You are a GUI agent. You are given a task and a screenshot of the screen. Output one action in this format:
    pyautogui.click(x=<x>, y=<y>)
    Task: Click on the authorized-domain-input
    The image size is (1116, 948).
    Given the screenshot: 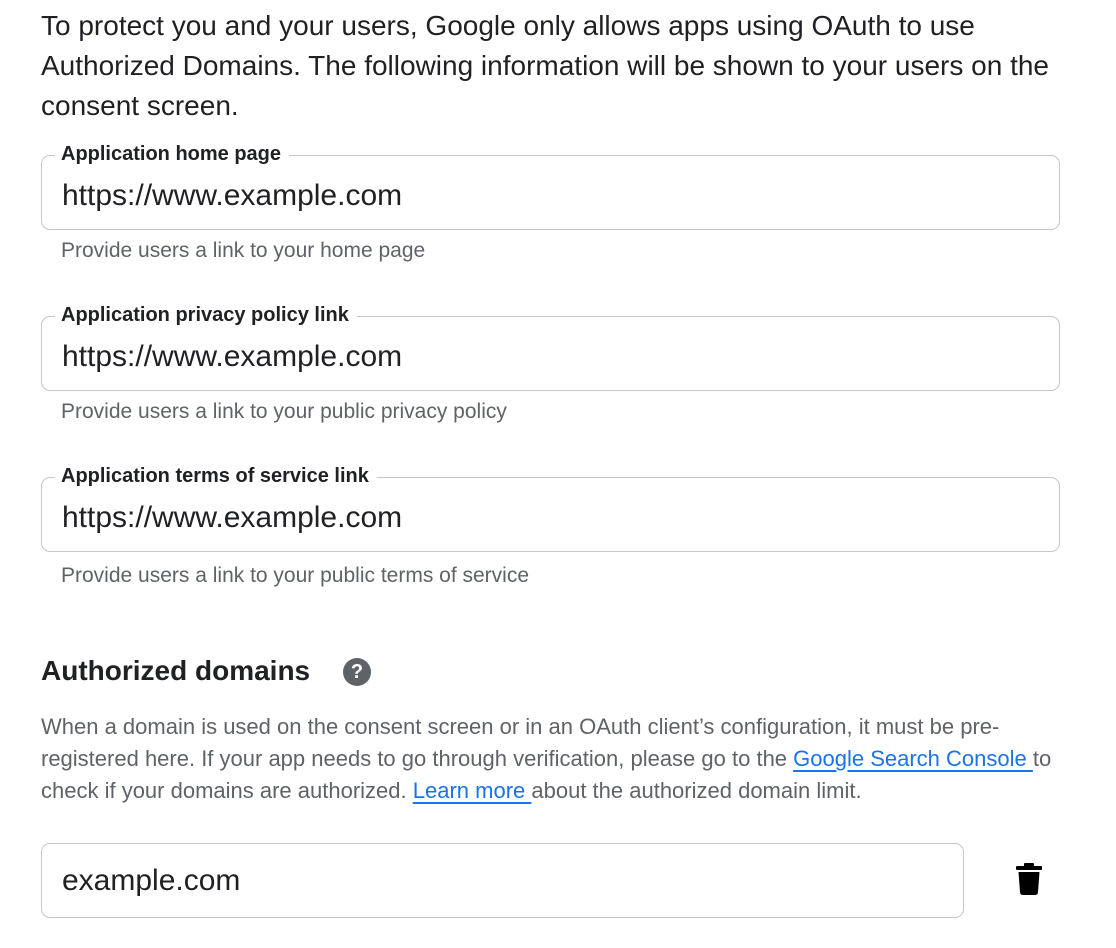 What is the action you would take?
    pyautogui.click(x=542, y=881)
    